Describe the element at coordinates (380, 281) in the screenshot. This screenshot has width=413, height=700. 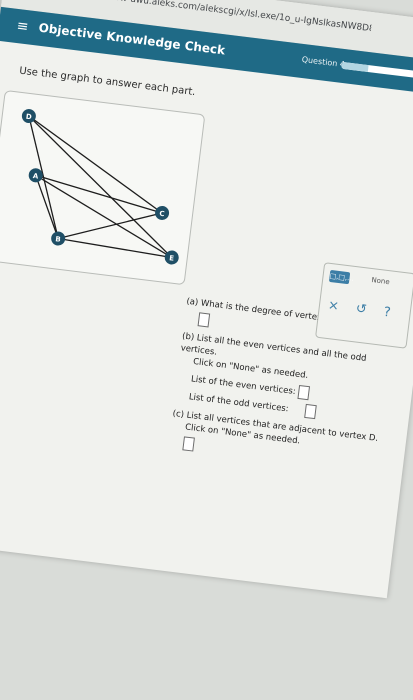
I see `none-button: None` at that location.